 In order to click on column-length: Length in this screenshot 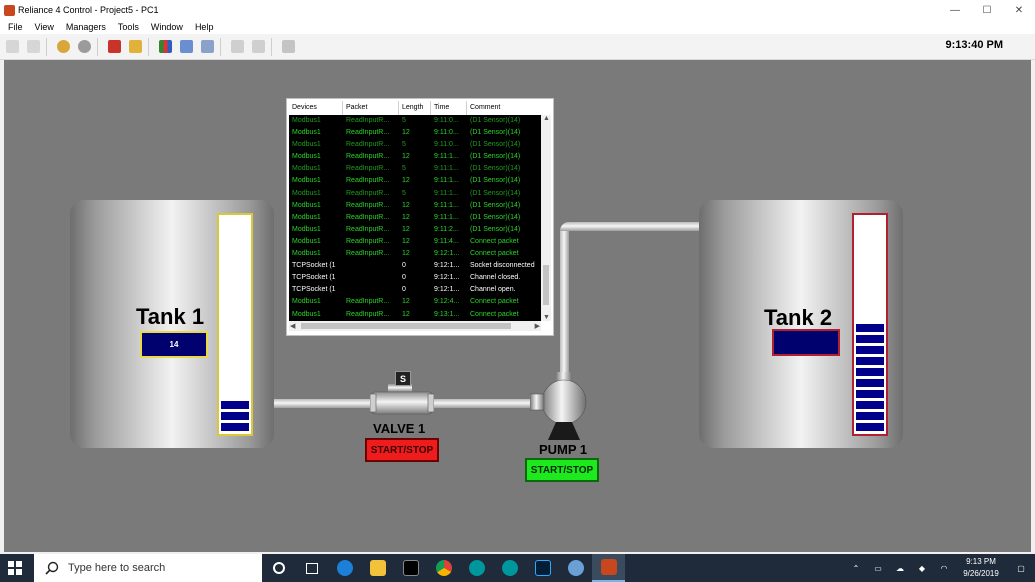, I will do `click(415, 108)`.